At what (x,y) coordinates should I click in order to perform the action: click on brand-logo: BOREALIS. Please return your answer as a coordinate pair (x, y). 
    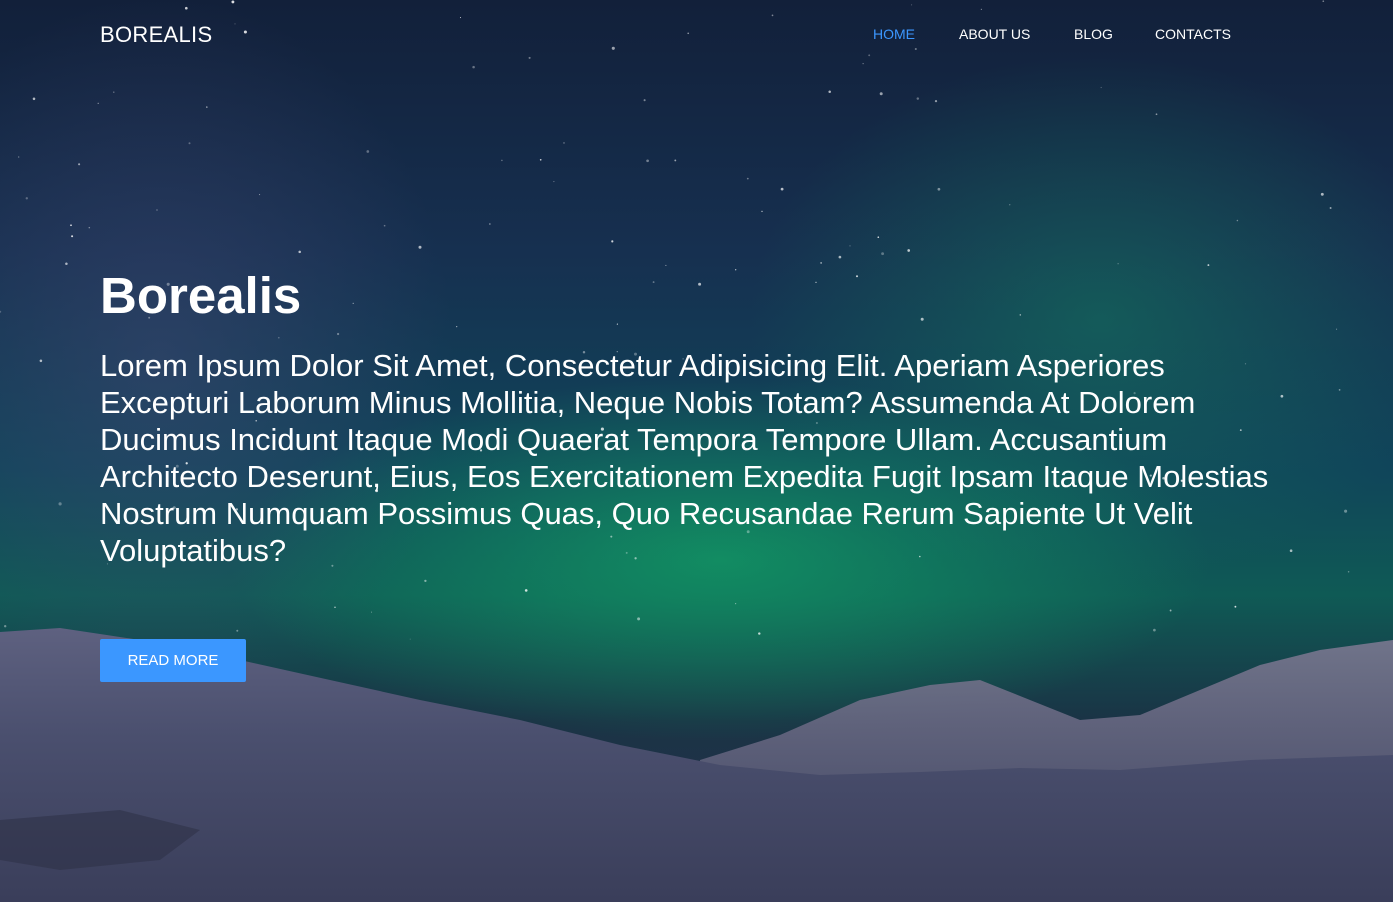
    Looking at the image, I should click on (156, 35).